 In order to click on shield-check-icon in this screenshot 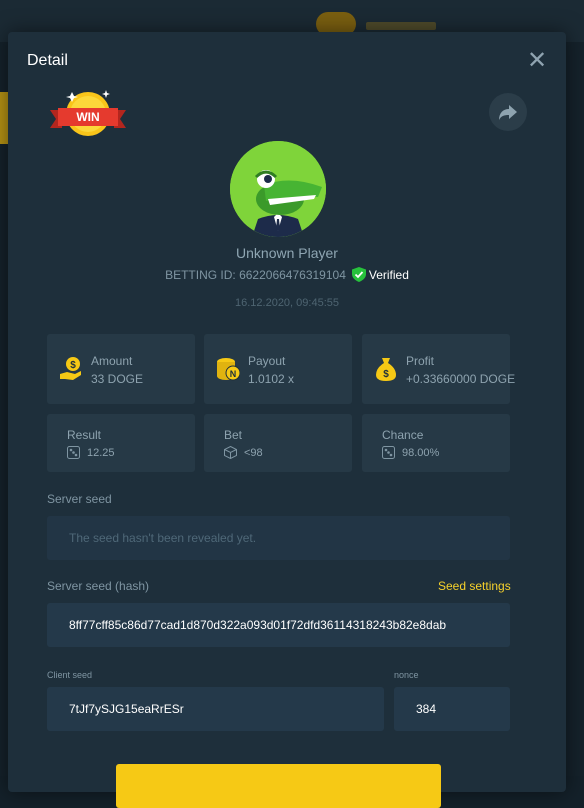, I will do `click(358, 274)`.